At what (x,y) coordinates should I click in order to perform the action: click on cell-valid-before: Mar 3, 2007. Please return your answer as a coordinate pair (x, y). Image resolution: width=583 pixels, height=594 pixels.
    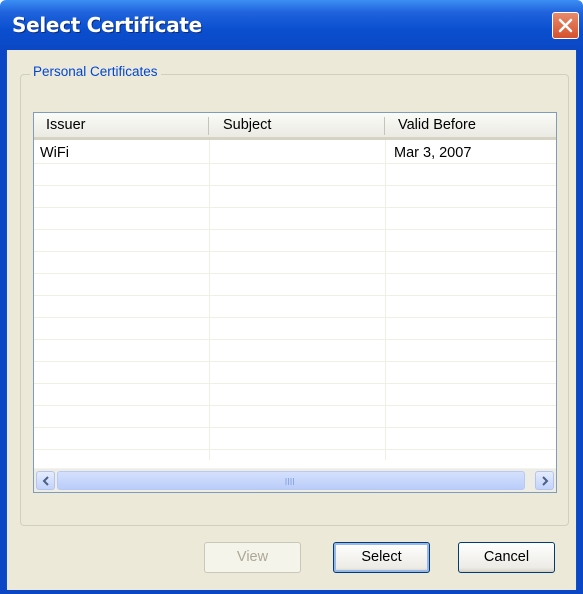
    Looking at the image, I should click on (433, 153).